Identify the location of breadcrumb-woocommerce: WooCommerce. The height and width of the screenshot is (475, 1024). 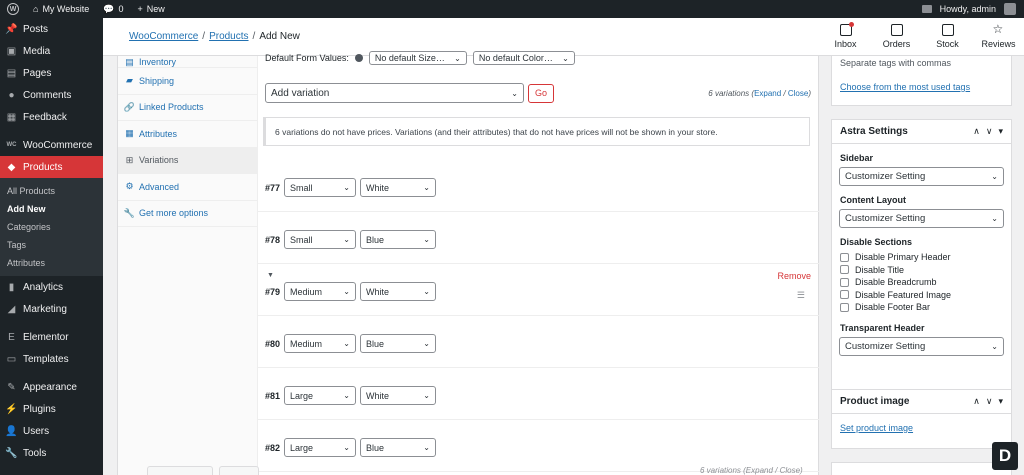
(163, 36).